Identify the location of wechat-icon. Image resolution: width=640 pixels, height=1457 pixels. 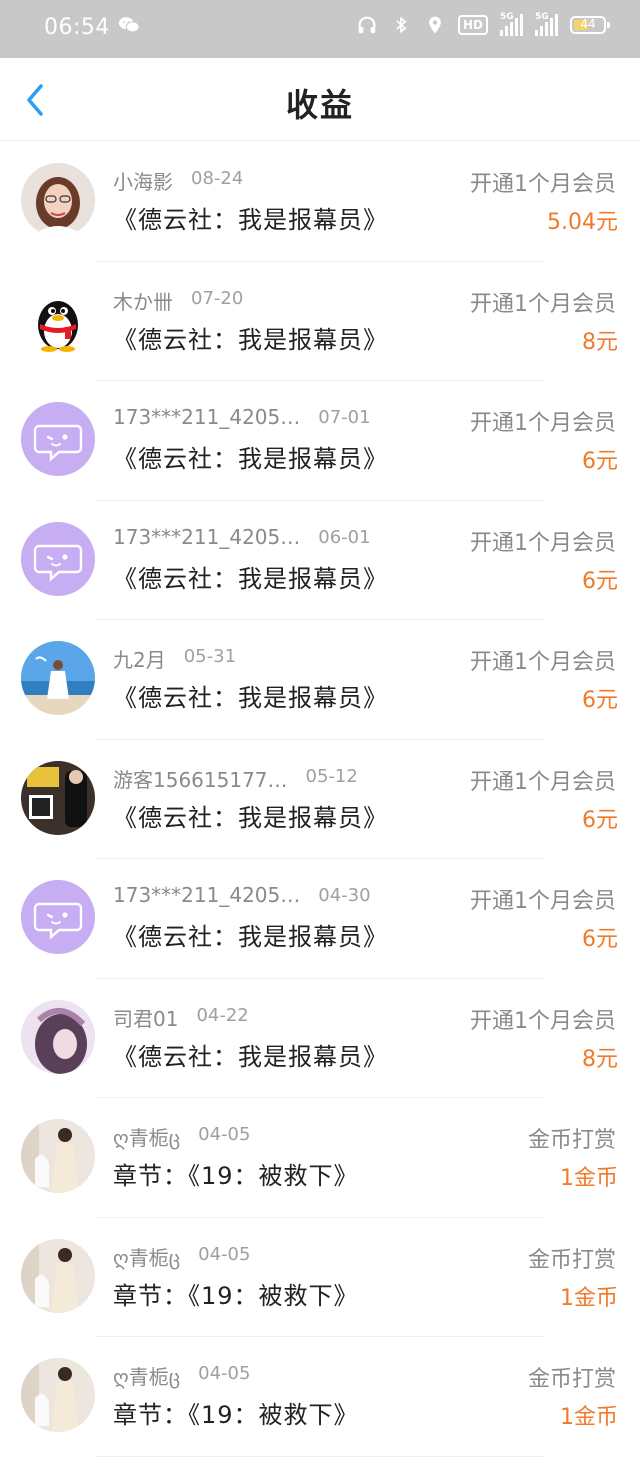
(129, 25).